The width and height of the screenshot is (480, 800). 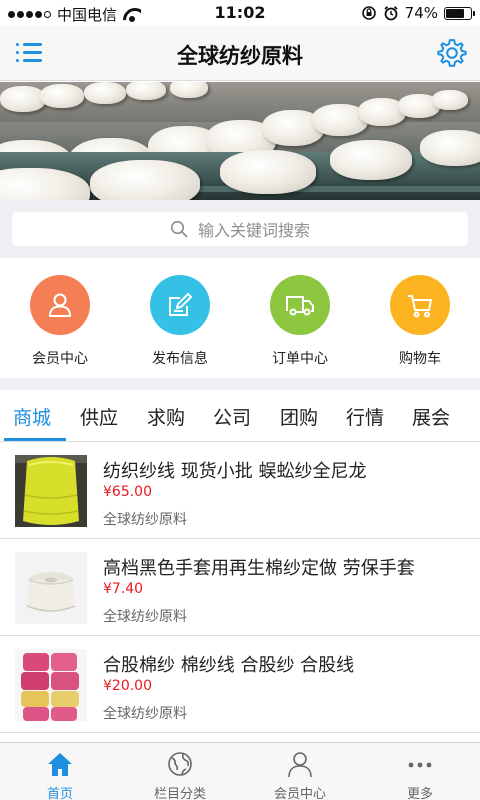 I want to click on tab-supply: 供应, so click(x=99, y=416).